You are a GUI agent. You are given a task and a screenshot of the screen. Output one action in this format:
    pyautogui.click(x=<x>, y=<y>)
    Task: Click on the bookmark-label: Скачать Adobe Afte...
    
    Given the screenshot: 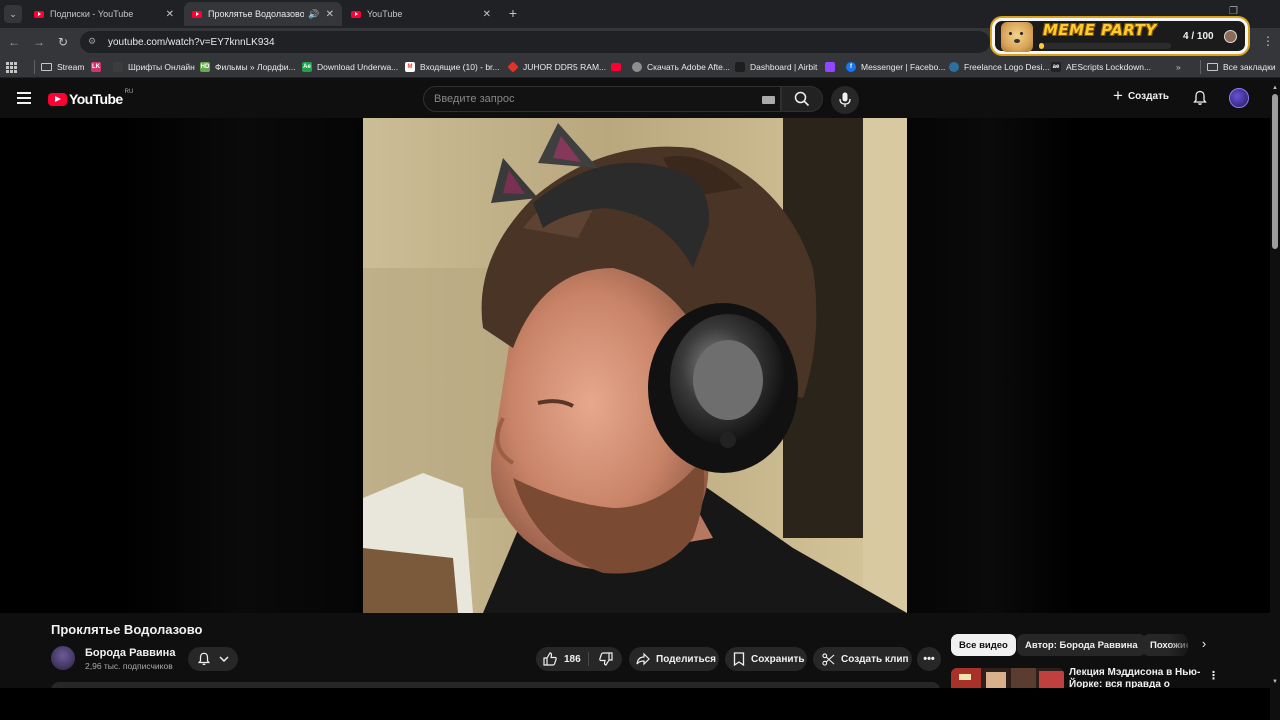 What is the action you would take?
    pyautogui.click(x=688, y=67)
    